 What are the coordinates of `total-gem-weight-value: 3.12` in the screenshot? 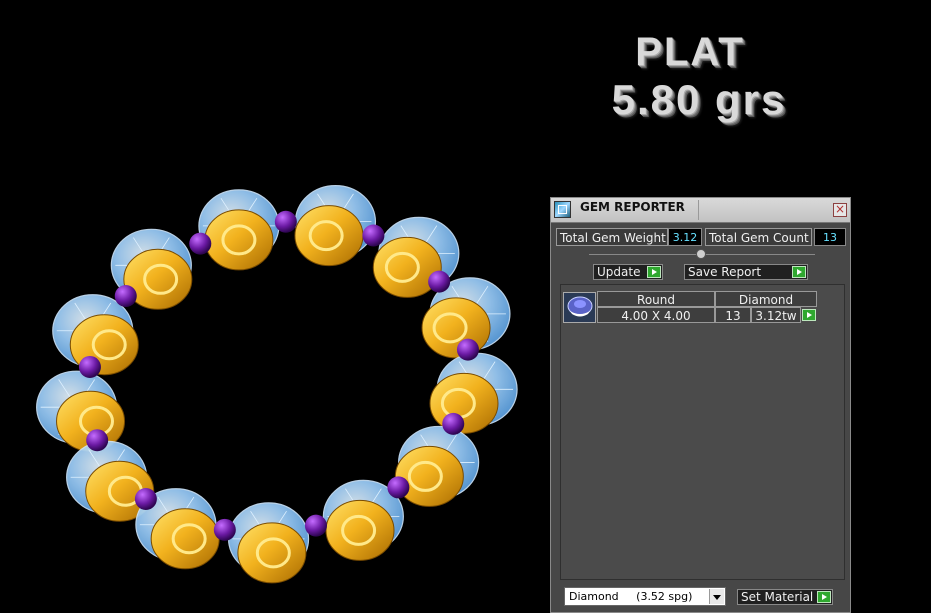 It's located at (685, 237).